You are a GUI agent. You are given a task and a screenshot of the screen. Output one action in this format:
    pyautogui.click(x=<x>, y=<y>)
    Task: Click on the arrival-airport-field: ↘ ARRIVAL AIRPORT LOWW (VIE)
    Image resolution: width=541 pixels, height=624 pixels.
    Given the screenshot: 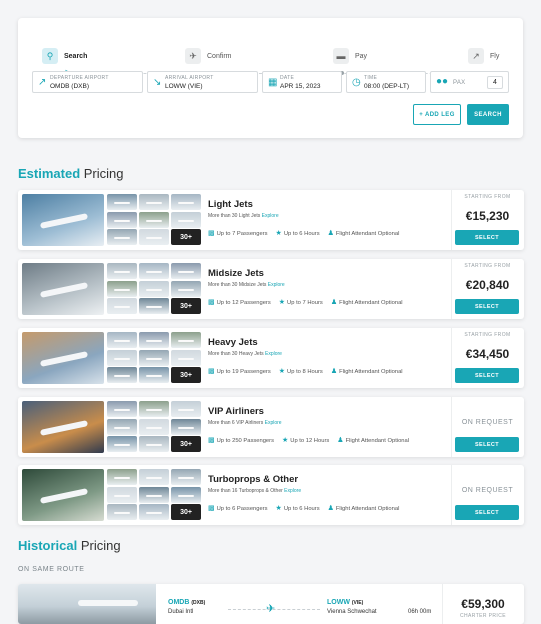 What is the action you would take?
    pyautogui.click(x=202, y=82)
    